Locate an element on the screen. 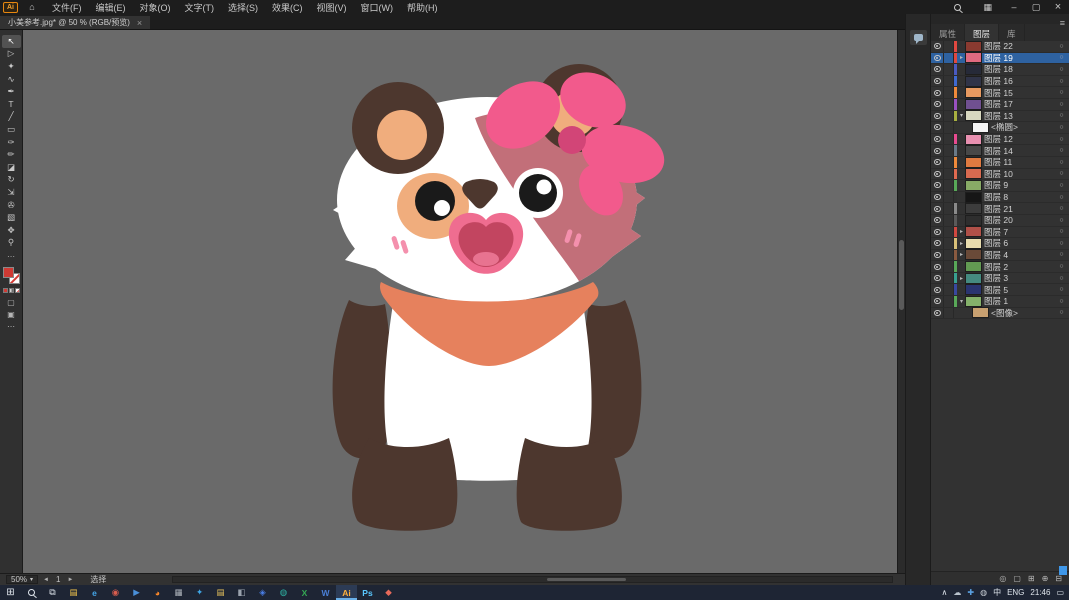  fill-swatch is located at coordinates (8, 272).